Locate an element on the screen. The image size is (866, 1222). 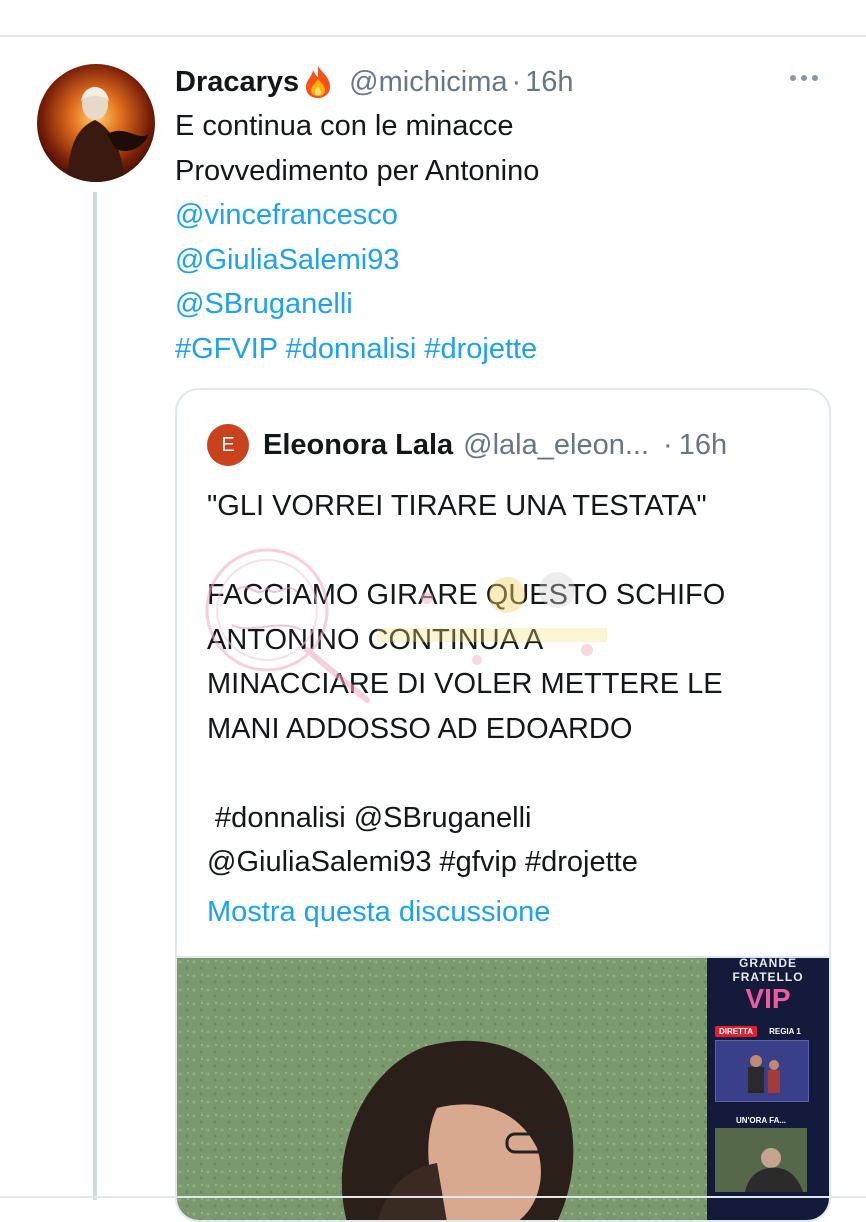
thread-line is located at coordinates (95, 696).